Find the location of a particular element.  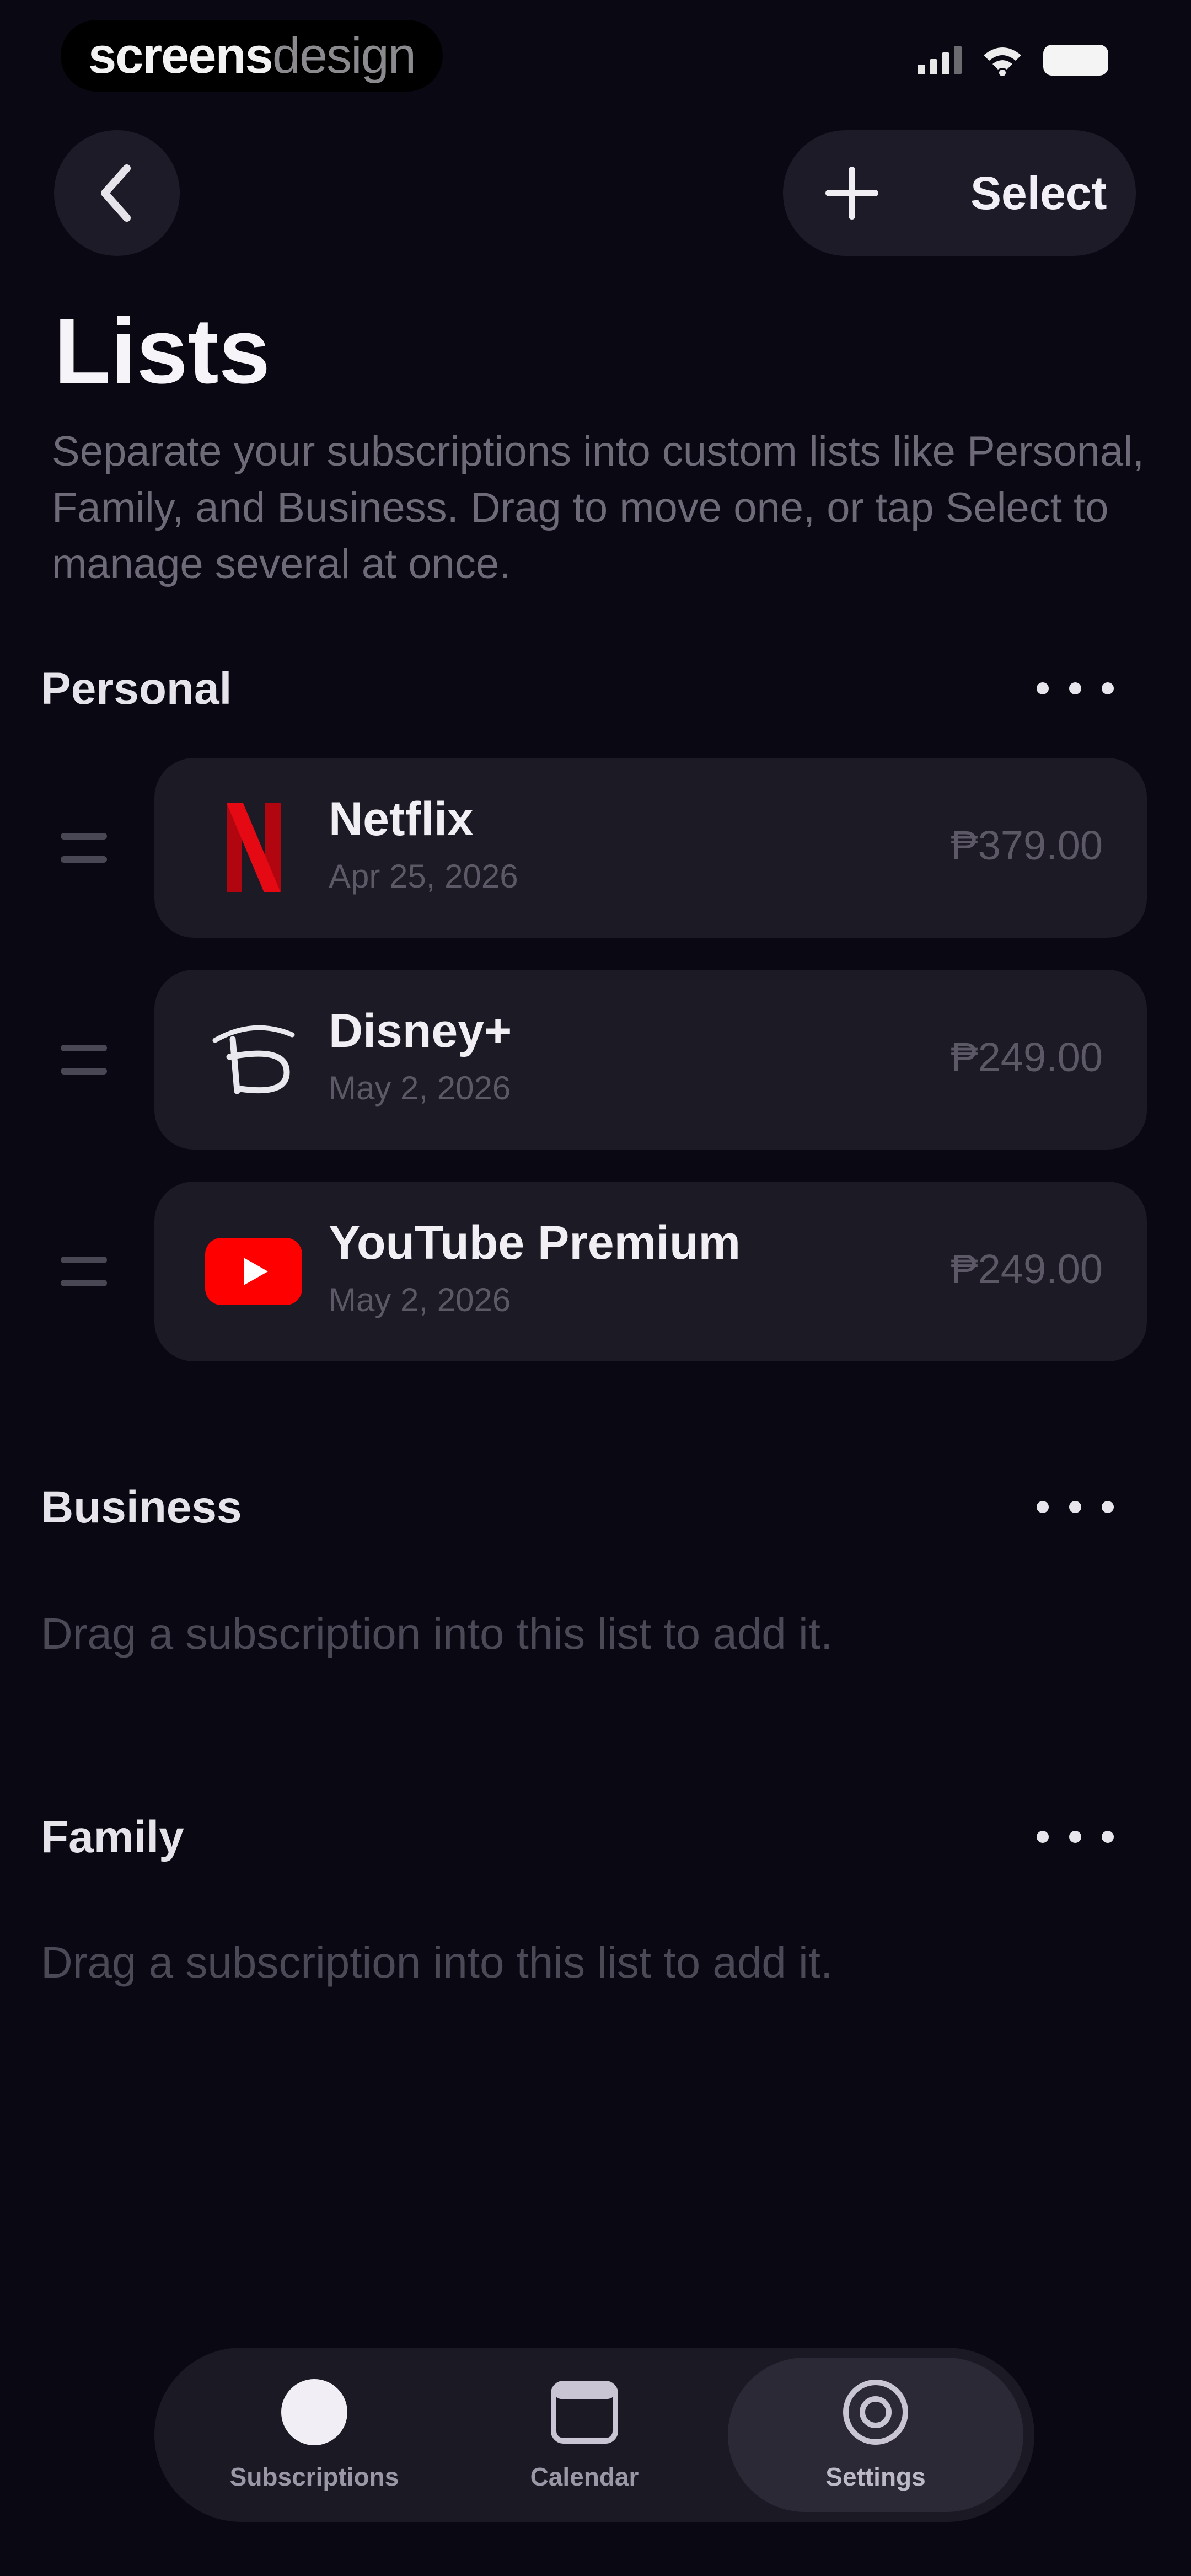

tab-subscriptions: Subscriptions is located at coordinates (314, 2435).